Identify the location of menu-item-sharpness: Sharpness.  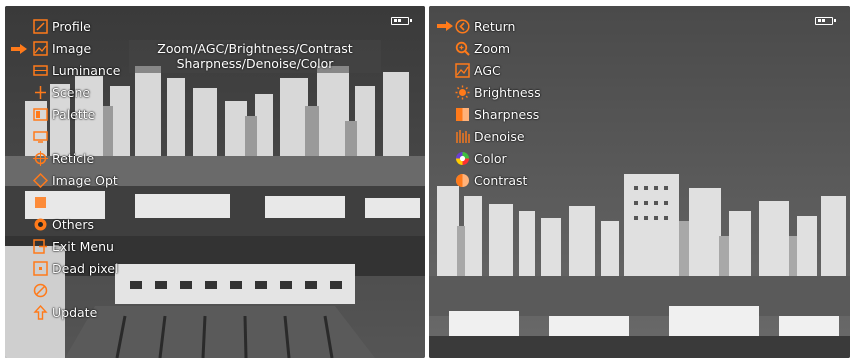
(497, 114).